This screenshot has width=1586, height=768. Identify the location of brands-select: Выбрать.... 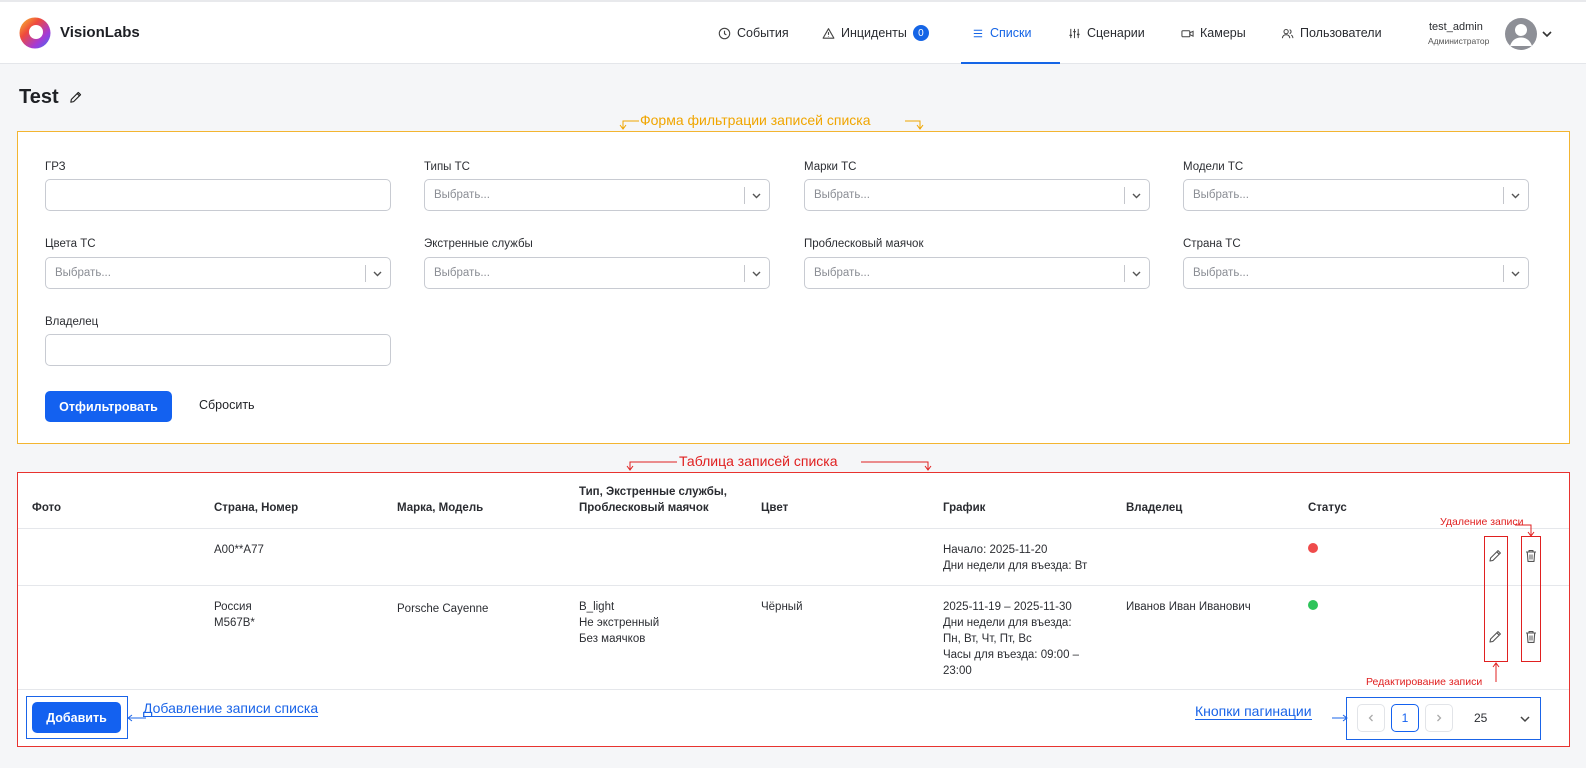
(977, 195).